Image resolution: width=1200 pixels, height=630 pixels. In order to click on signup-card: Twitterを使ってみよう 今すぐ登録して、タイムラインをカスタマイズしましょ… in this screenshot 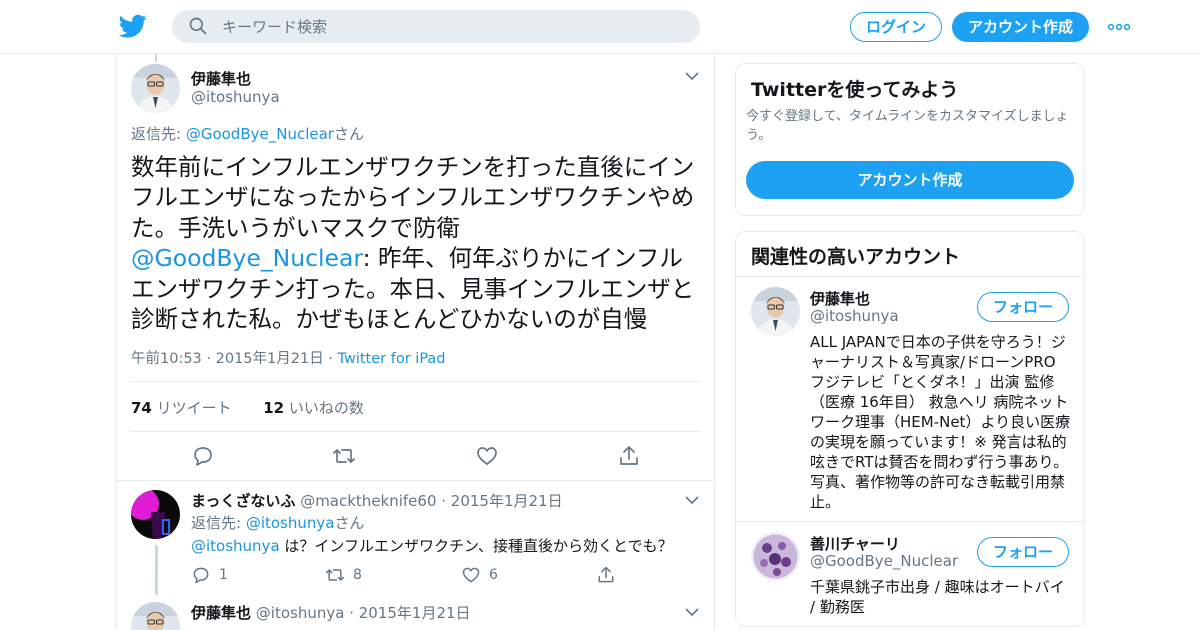, I will do `click(910, 139)`.